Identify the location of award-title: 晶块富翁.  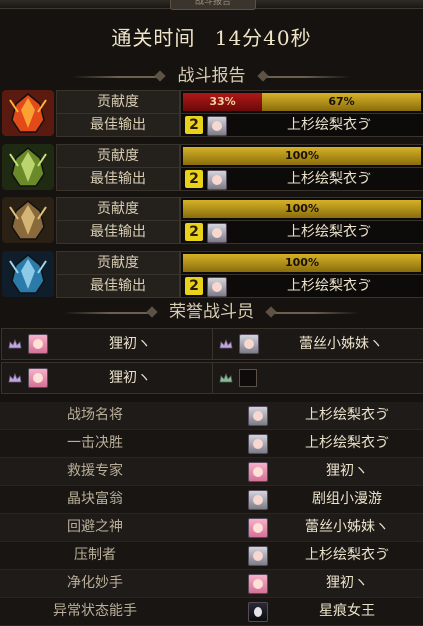
(95, 499).